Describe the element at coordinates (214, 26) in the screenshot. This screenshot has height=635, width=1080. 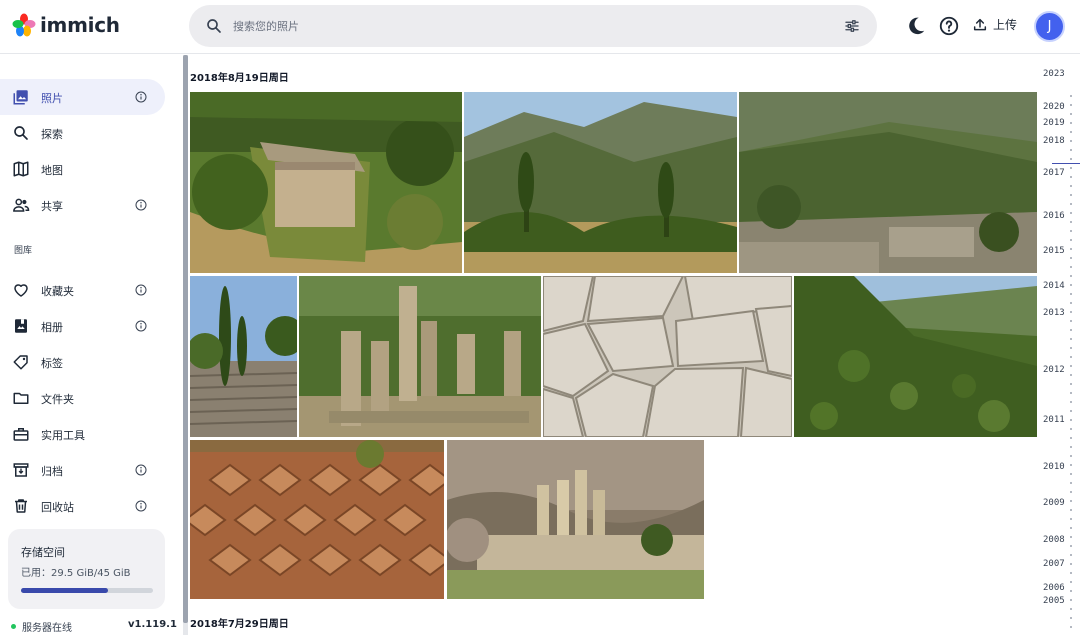
I see `search-icon` at that location.